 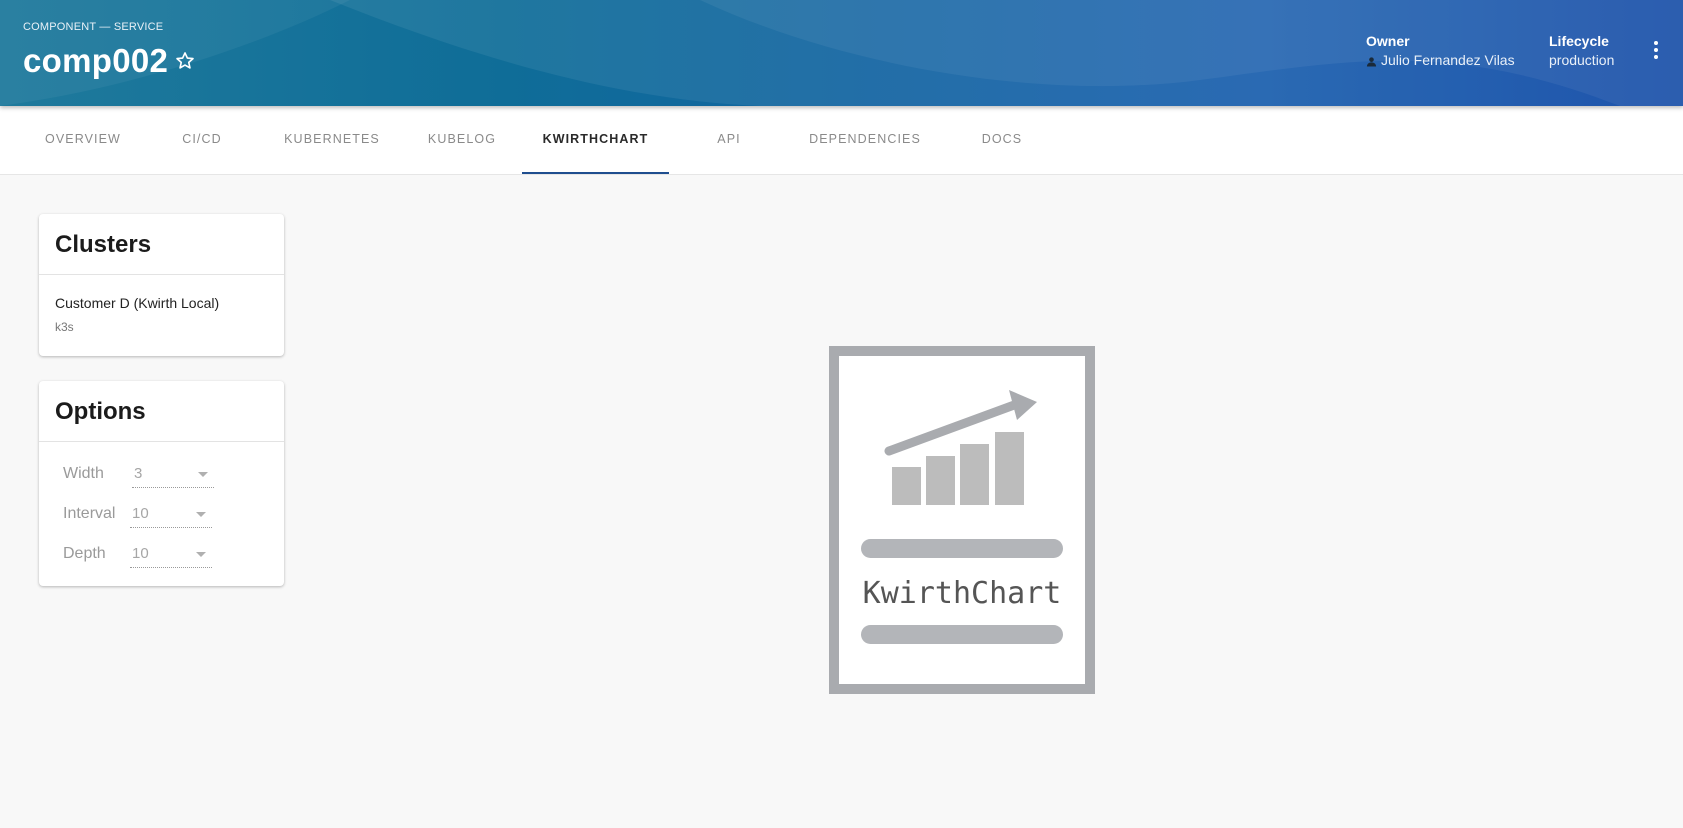 What do you see at coordinates (140, 513) in the screenshot?
I see `interval-value: 10` at bounding box center [140, 513].